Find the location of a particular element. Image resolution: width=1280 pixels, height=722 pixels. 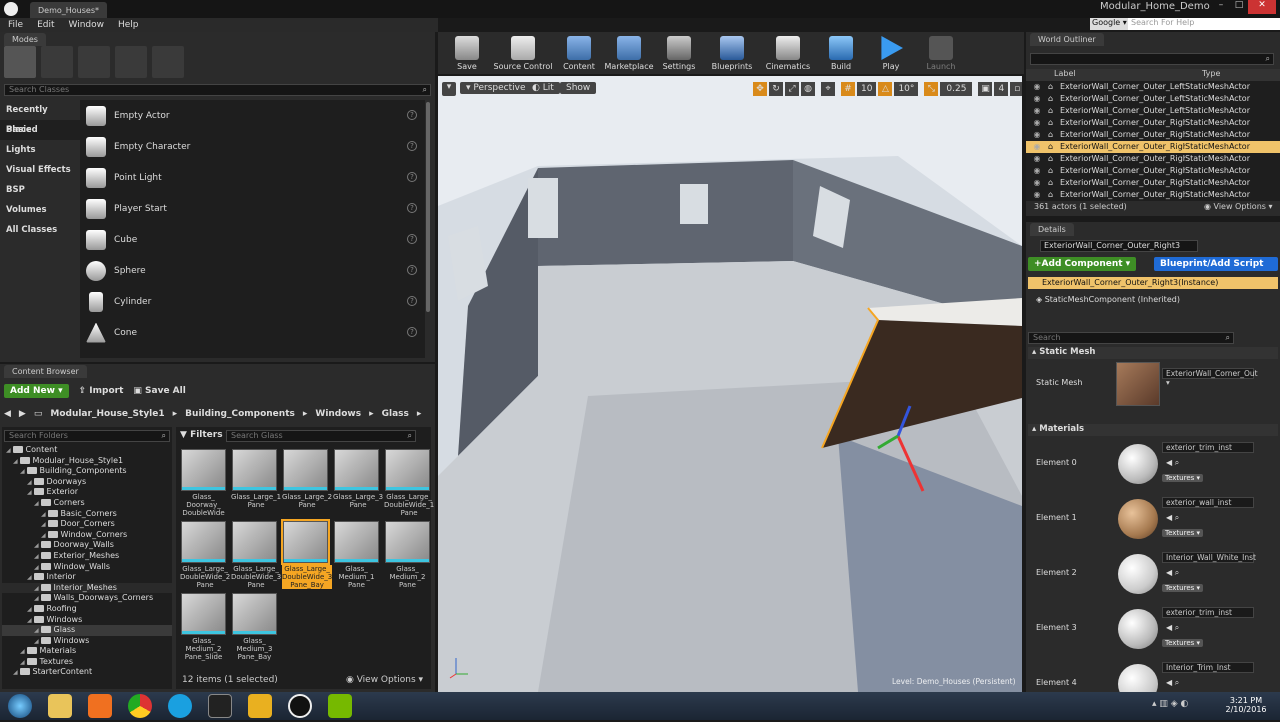

asset-tile: Glass_Large_2 Pane is located at coordinates (307, 479).